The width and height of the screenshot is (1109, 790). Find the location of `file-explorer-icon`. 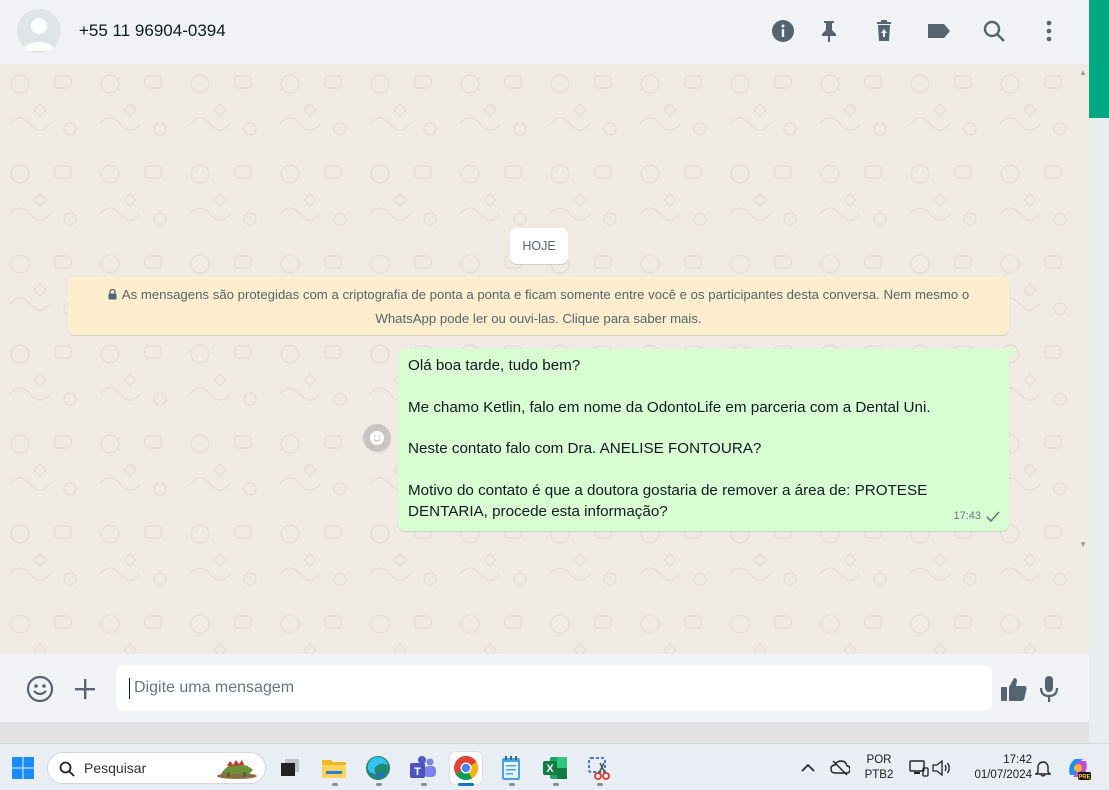

file-explorer-icon is located at coordinates (334, 768).